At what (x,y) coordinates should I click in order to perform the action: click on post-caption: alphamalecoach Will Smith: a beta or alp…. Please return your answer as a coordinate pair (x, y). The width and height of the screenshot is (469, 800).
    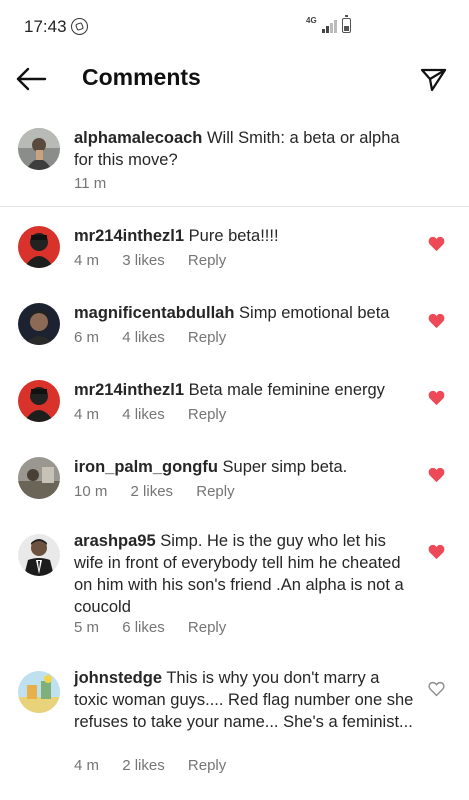
    Looking at the image, I should click on (234, 162).